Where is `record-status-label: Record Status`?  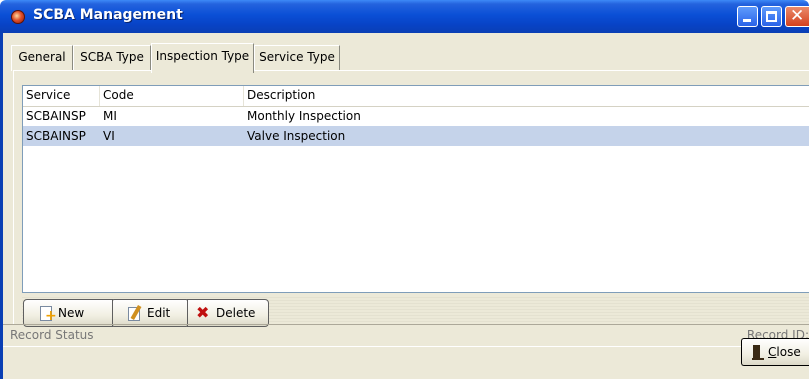 record-status-label: Record Status is located at coordinates (52, 335).